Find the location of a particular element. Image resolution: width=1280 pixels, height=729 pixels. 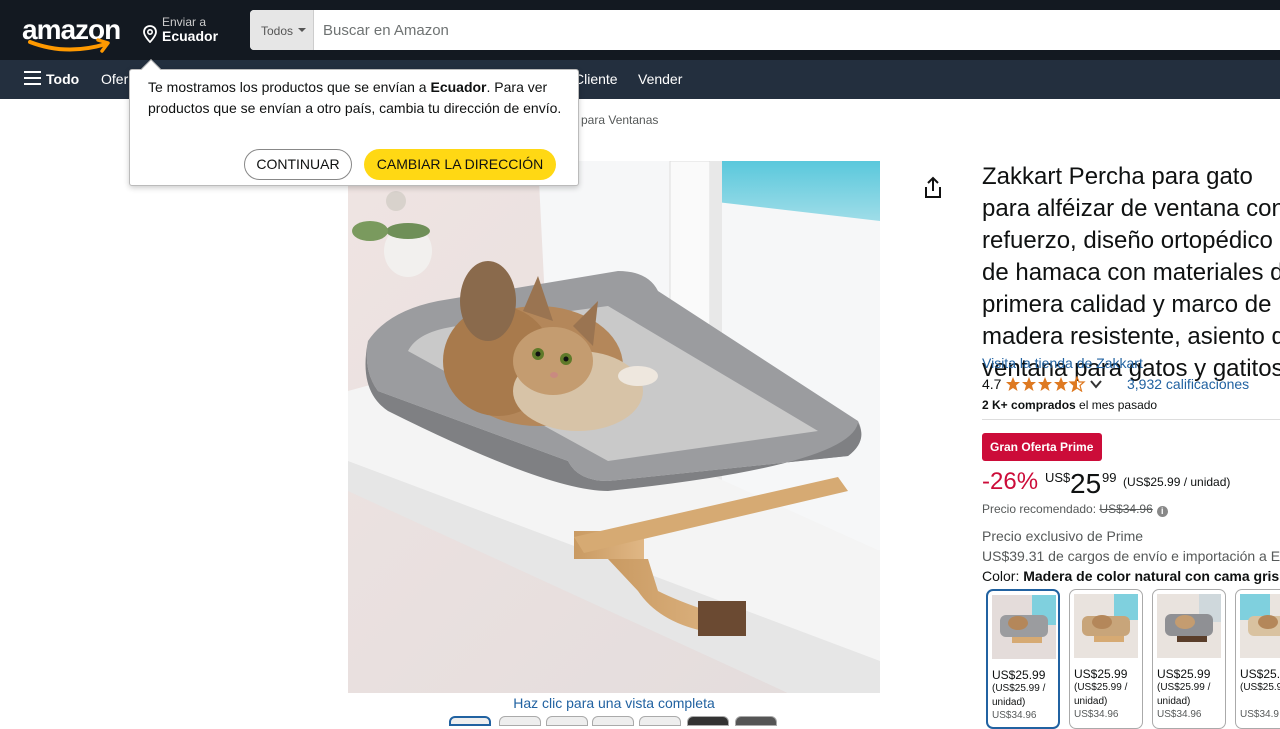

hamburger-menu-icon is located at coordinates (32, 80).